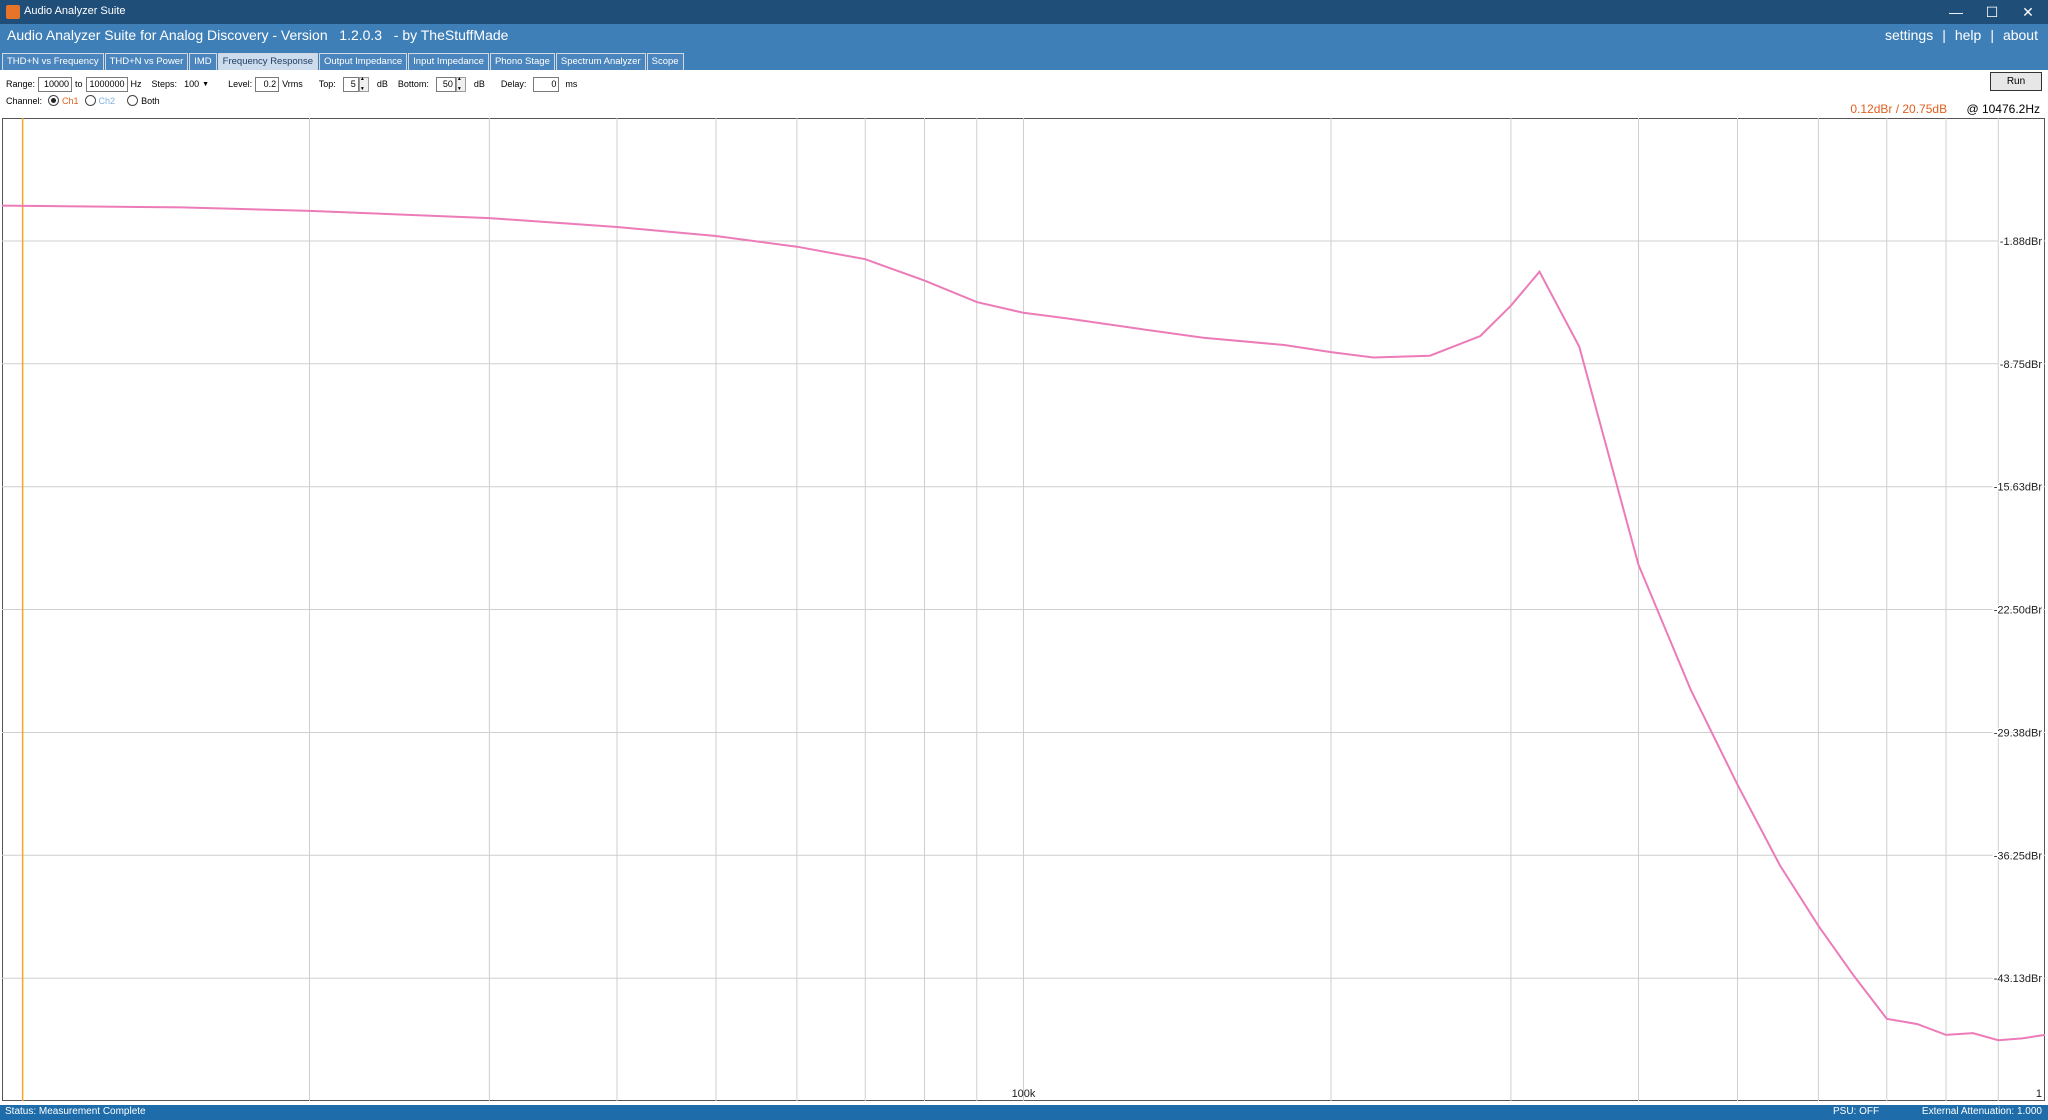  What do you see at coordinates (2021, 365) in the screenshot?
I see `y-tick-label: -8.75dBr` at bounding box center [2021, 365].